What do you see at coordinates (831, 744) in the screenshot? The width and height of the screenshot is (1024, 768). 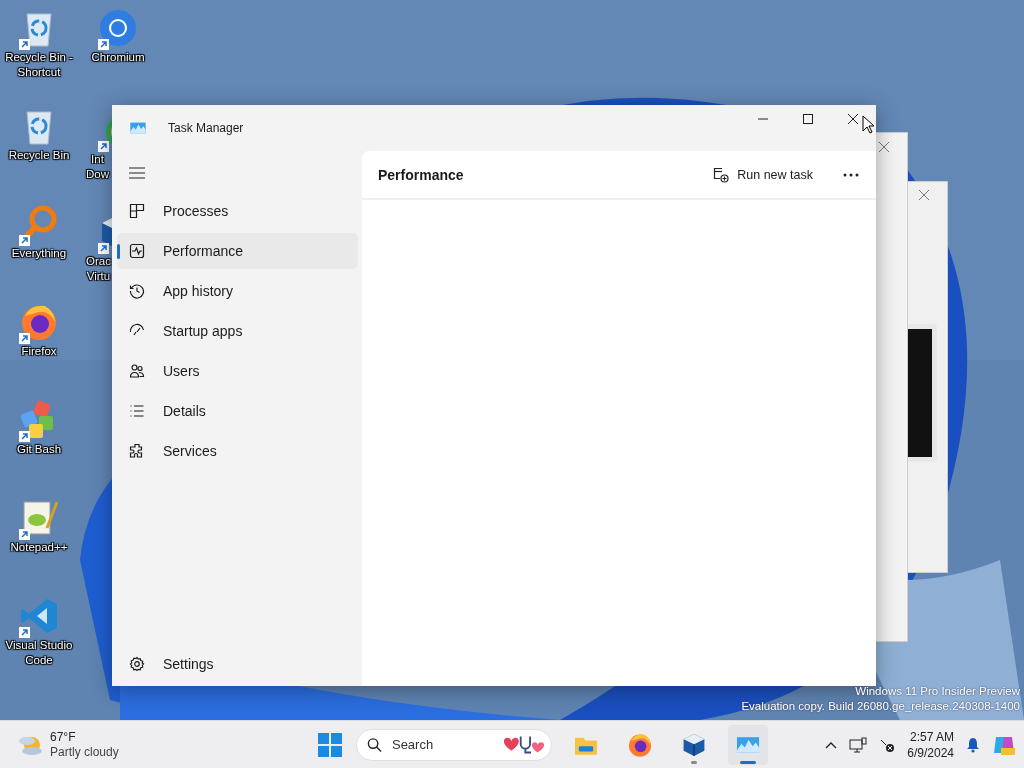 I see `chevron-up-icon` at bounding box center [831, 744].